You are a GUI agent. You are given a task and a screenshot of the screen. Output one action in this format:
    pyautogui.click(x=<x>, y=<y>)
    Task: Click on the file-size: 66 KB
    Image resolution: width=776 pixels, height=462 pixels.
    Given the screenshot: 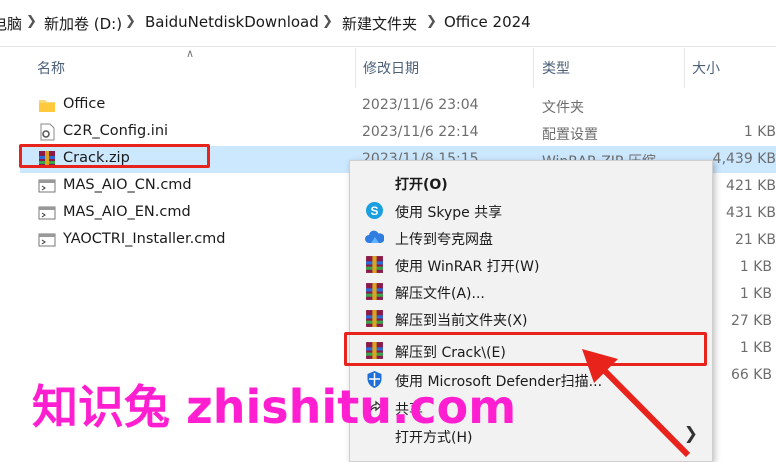 What is the action you would take?
    pyautogui.click(x=751, y=375)
    